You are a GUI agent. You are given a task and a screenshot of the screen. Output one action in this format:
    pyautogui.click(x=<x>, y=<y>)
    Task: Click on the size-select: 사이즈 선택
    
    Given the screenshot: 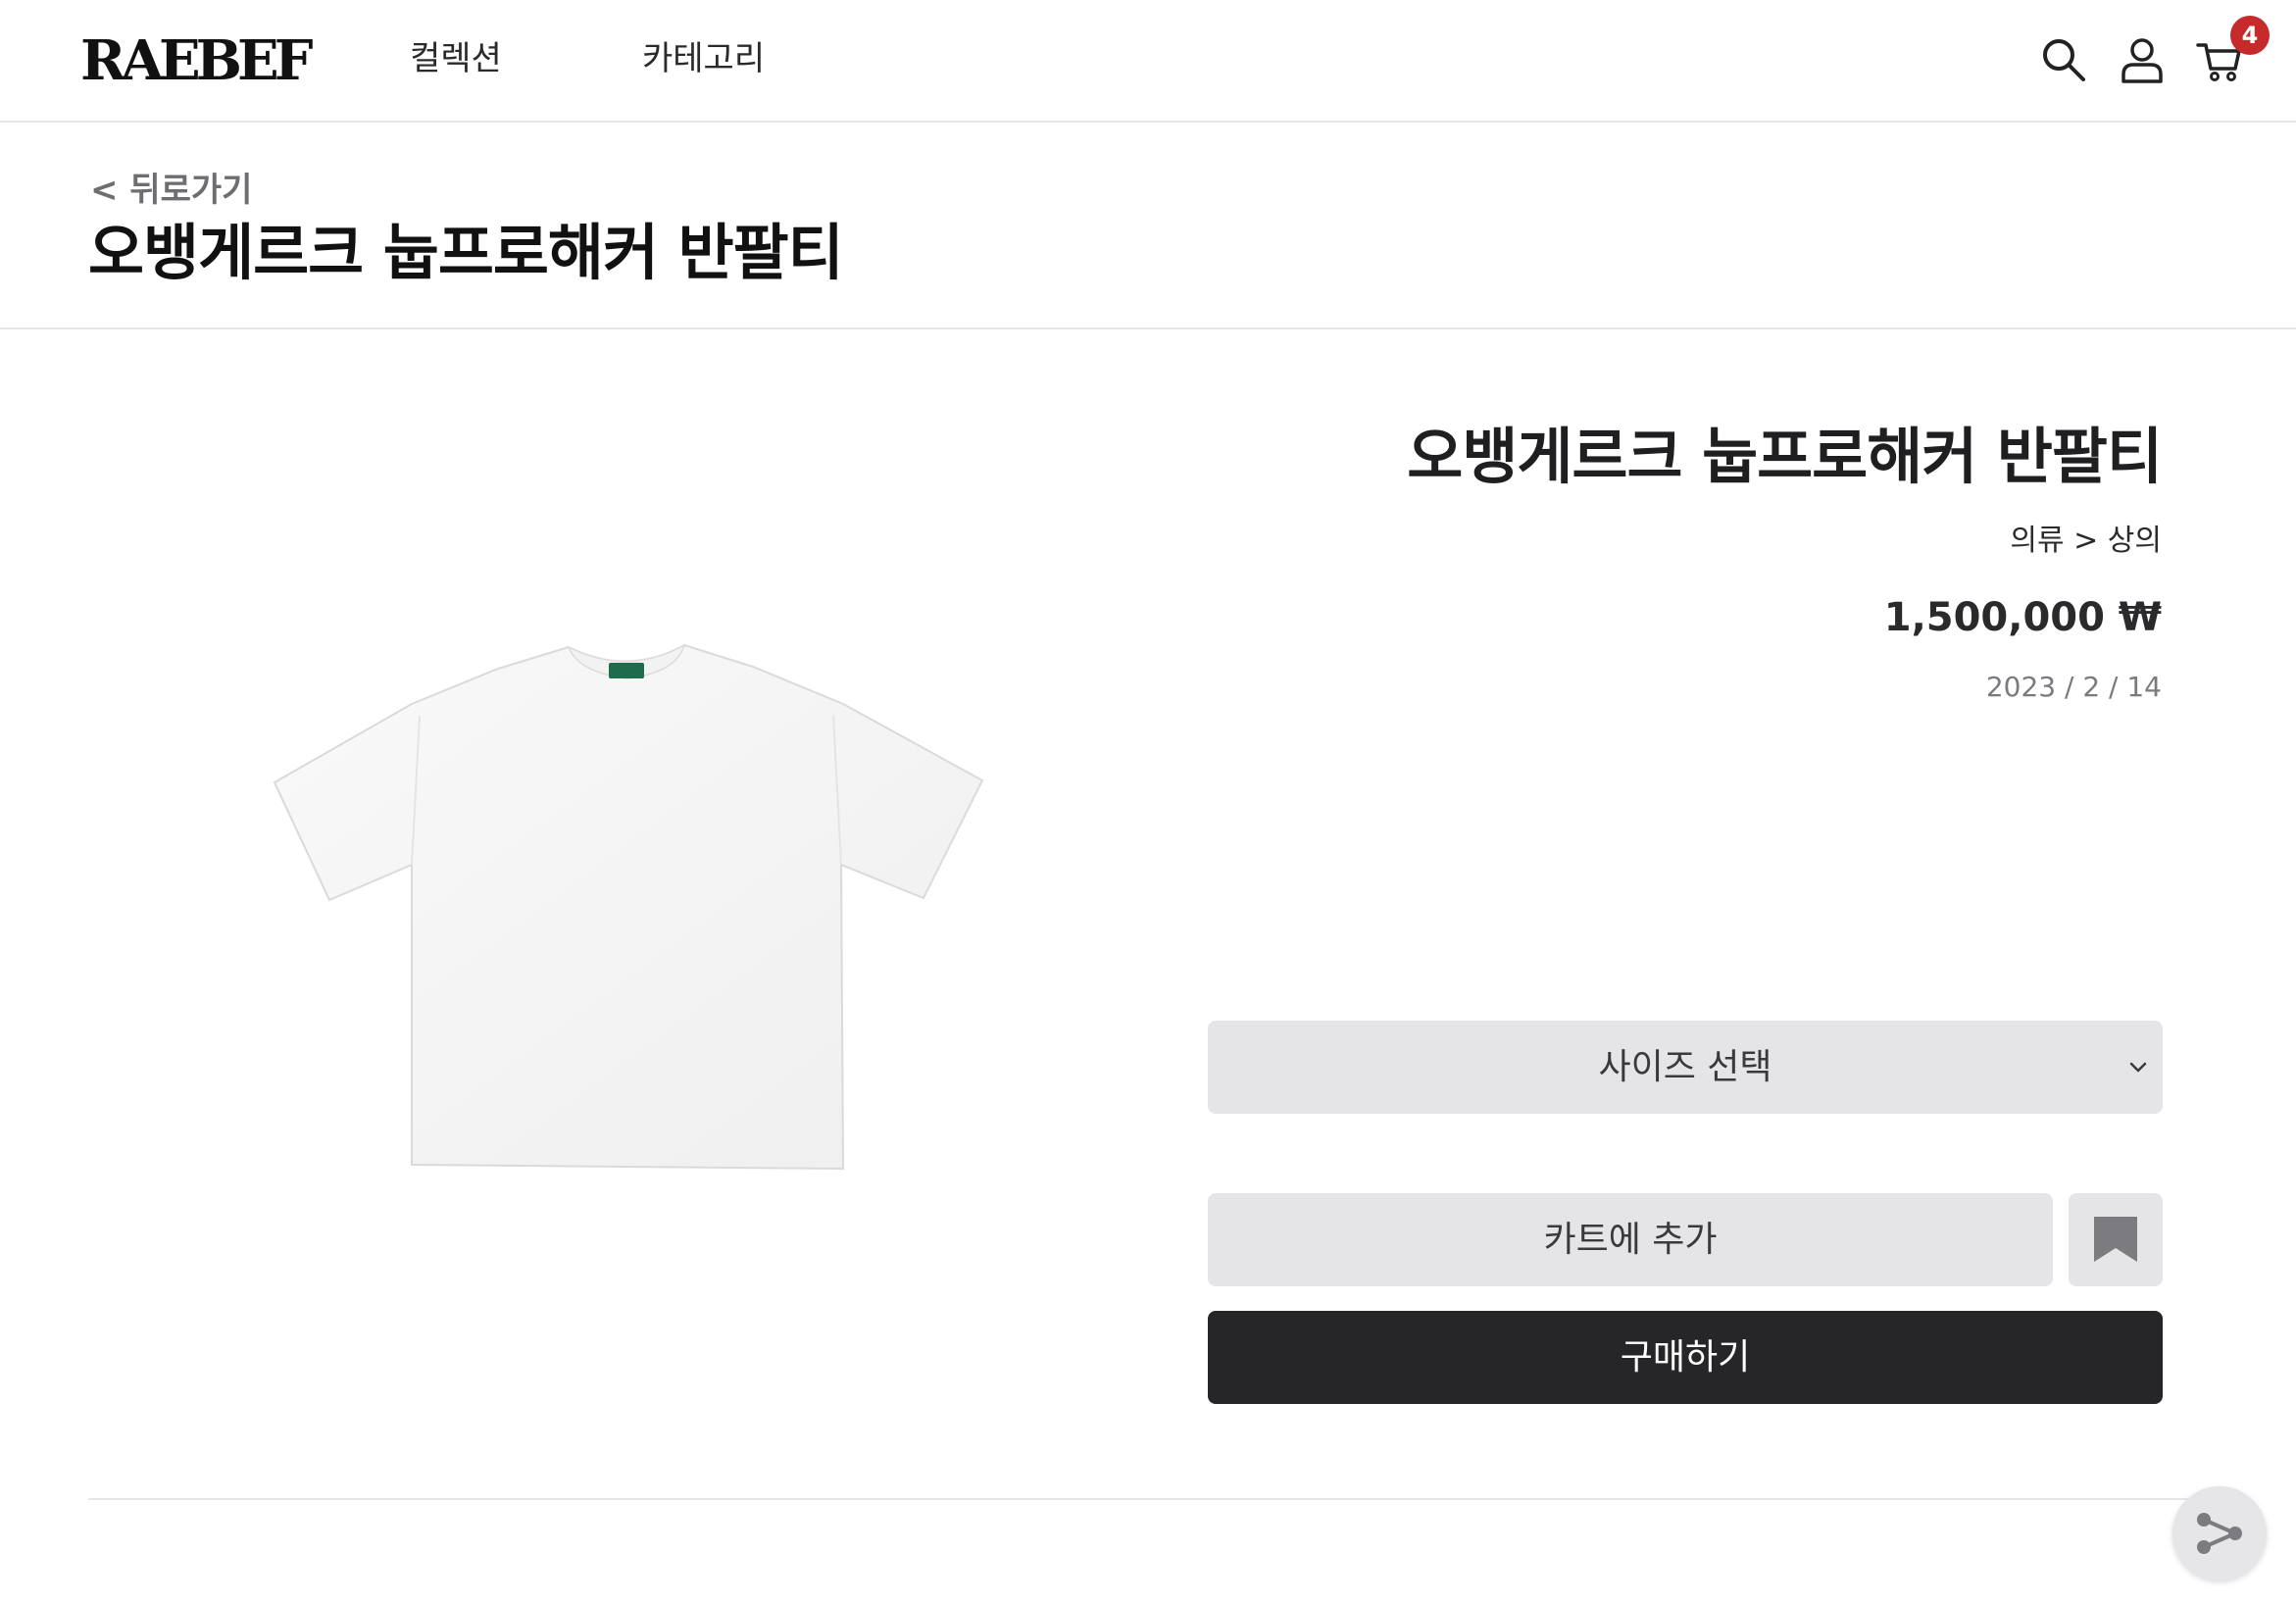 What is the action you would take?
    pyautogui.click(x=1685, y=1067)
    